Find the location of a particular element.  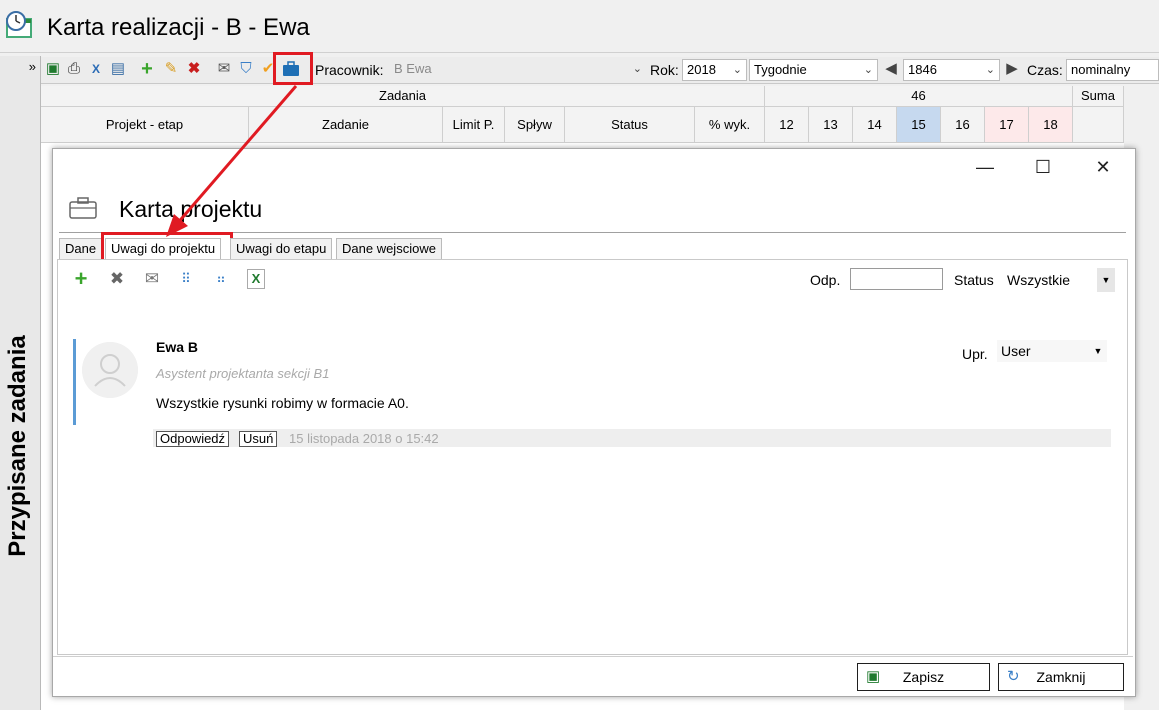

save-button: ▣ Zapisz is located at coordinates (923, 677).